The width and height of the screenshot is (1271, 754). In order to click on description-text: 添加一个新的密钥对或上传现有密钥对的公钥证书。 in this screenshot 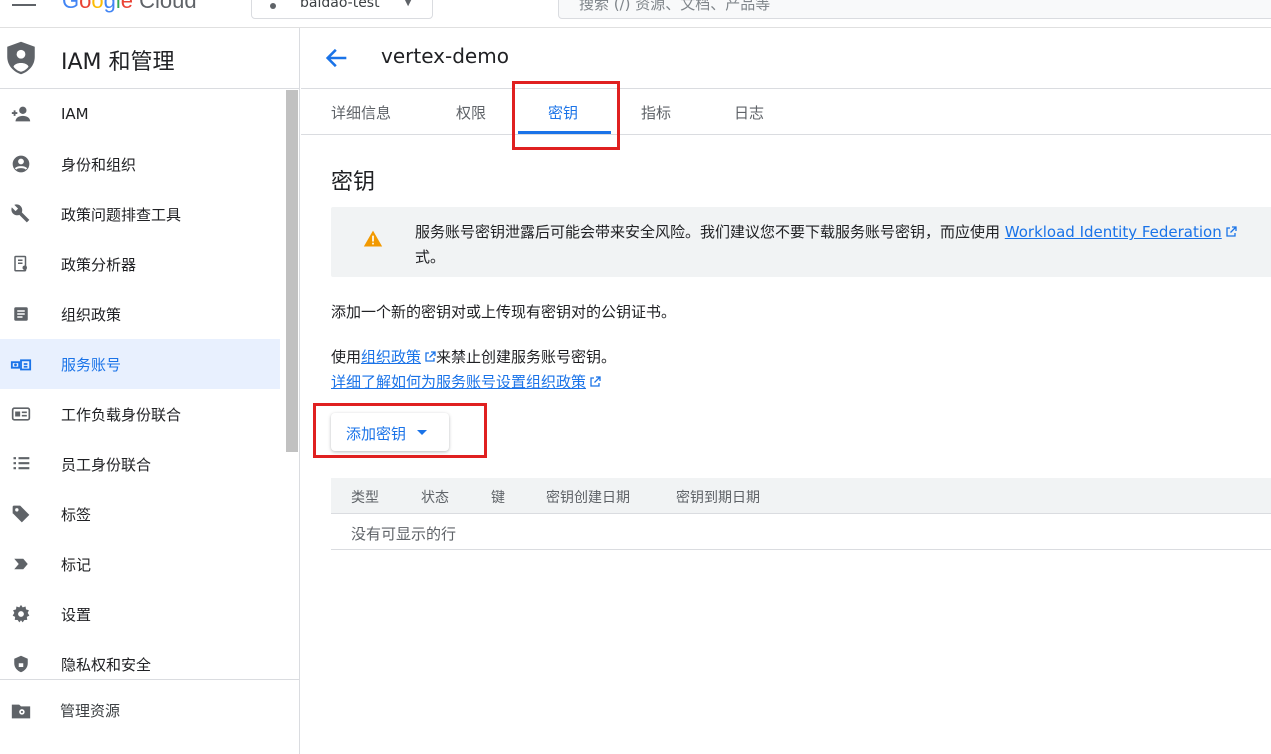, I will do `click(504, 312)`.